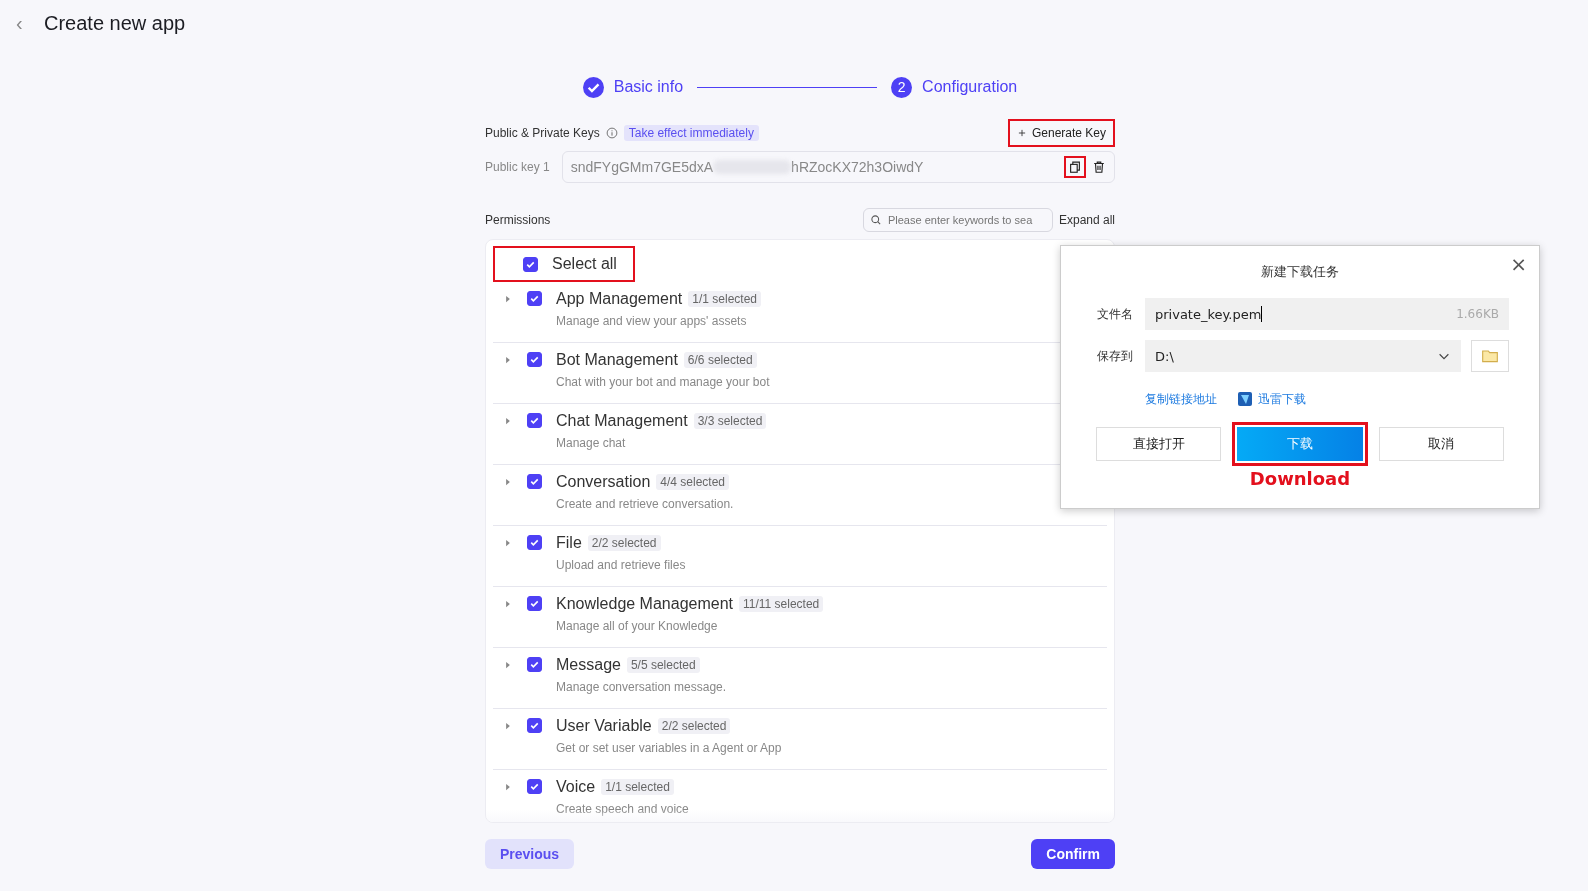 The image size is (1588, 891). What do you see at coordinates (591, 443) in the screenshot?
I see `permission-description: Manage chat` at bounding box center [591, 443].